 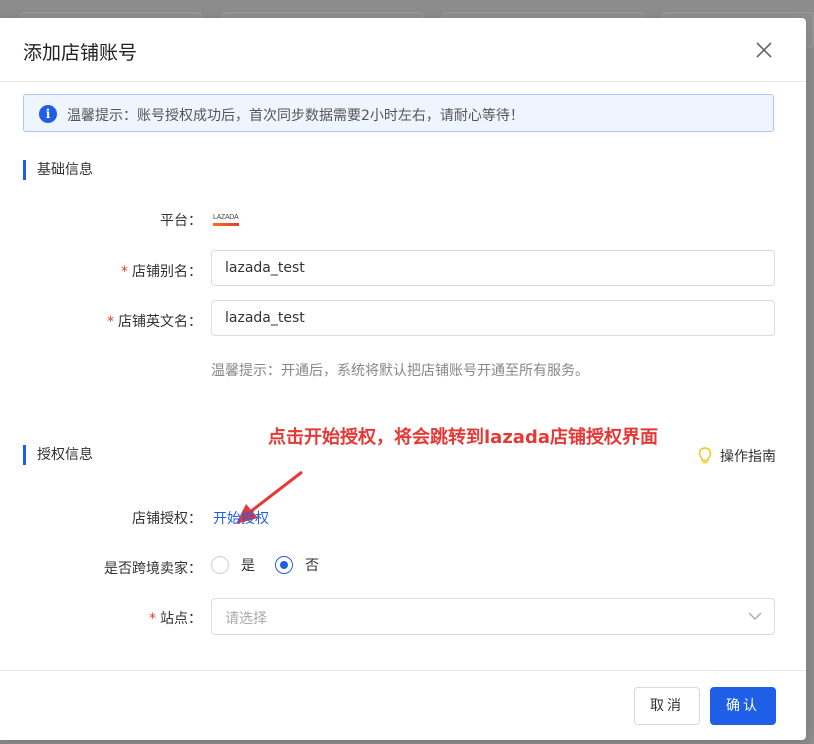 What do you see at coordinates (167, 272) in the screenshot?
I see `store-alias-label-text: 店铺别名：` at bounding box center [167, 272].